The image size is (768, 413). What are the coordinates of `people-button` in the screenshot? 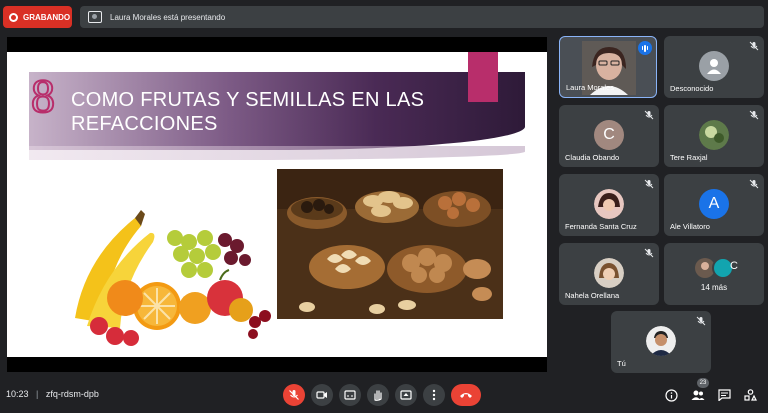 It's located at (698, 395).